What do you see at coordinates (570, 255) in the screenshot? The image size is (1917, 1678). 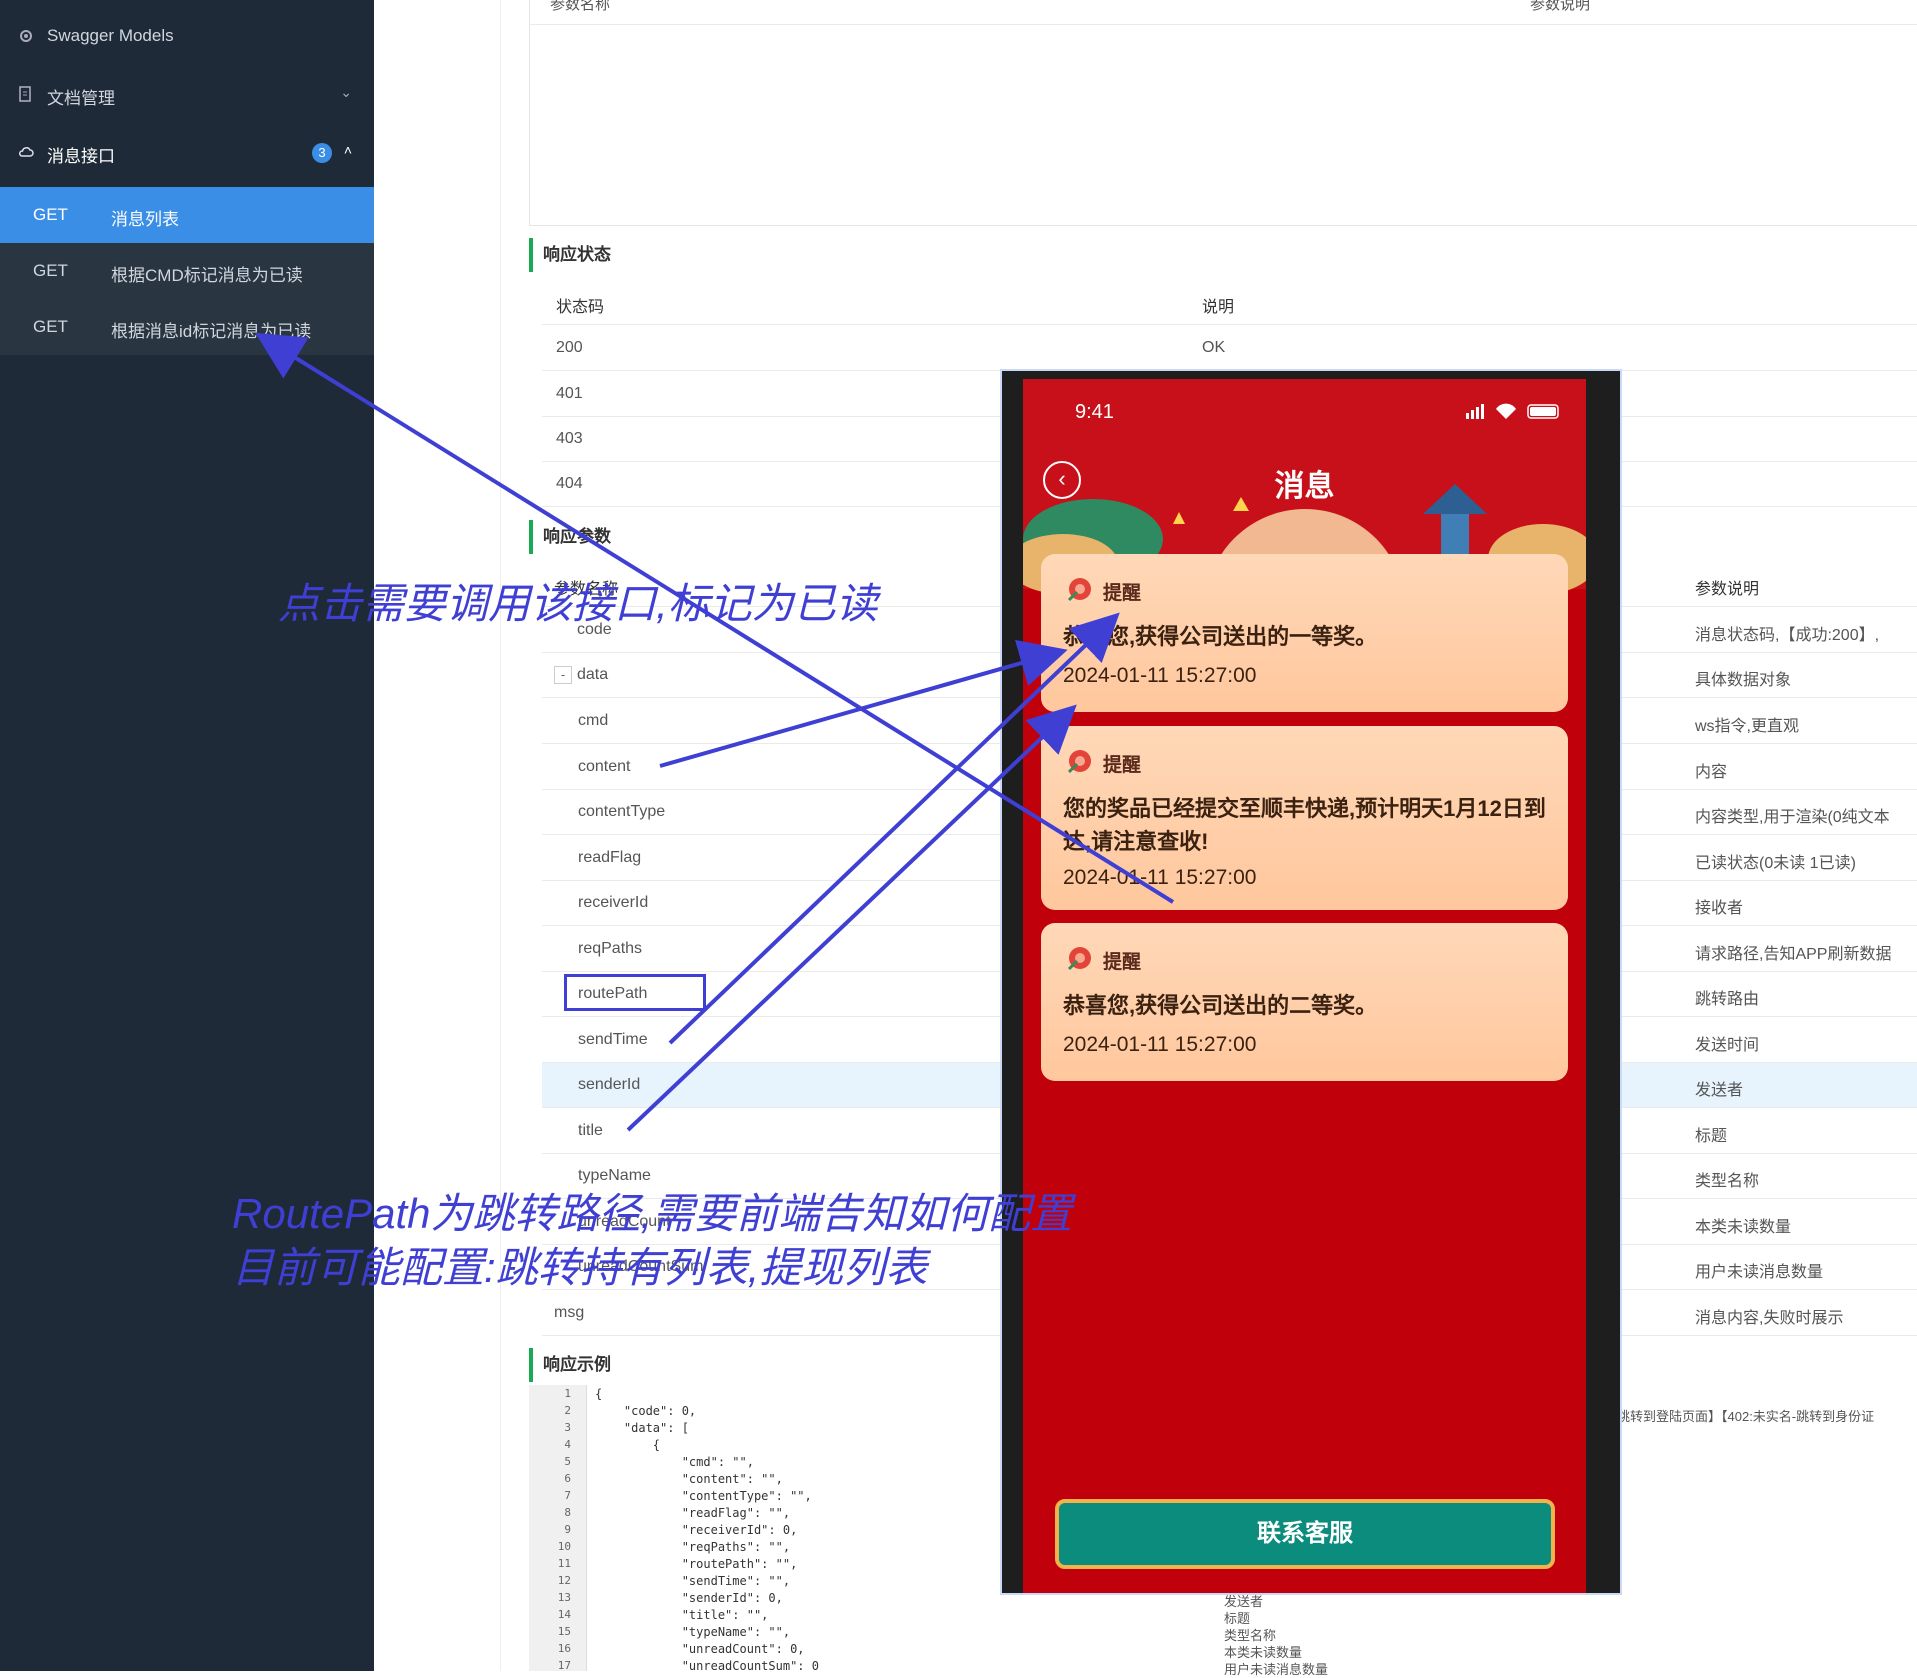 I see `section-title-response-status: 响应状态` at bounding box center [570, 255].